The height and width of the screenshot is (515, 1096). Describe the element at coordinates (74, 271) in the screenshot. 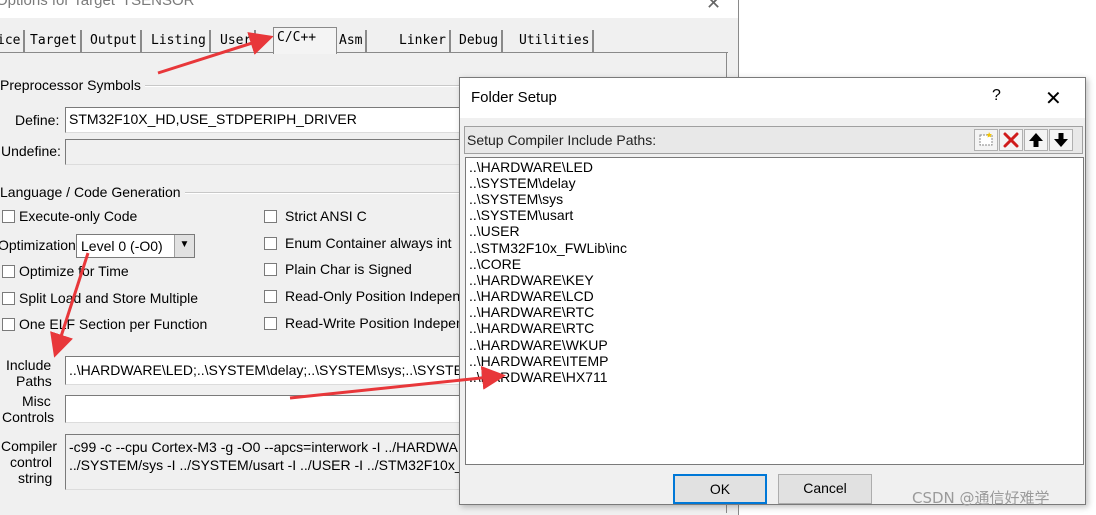

I see `optimize-time-label: Optimize for Time` at that location.